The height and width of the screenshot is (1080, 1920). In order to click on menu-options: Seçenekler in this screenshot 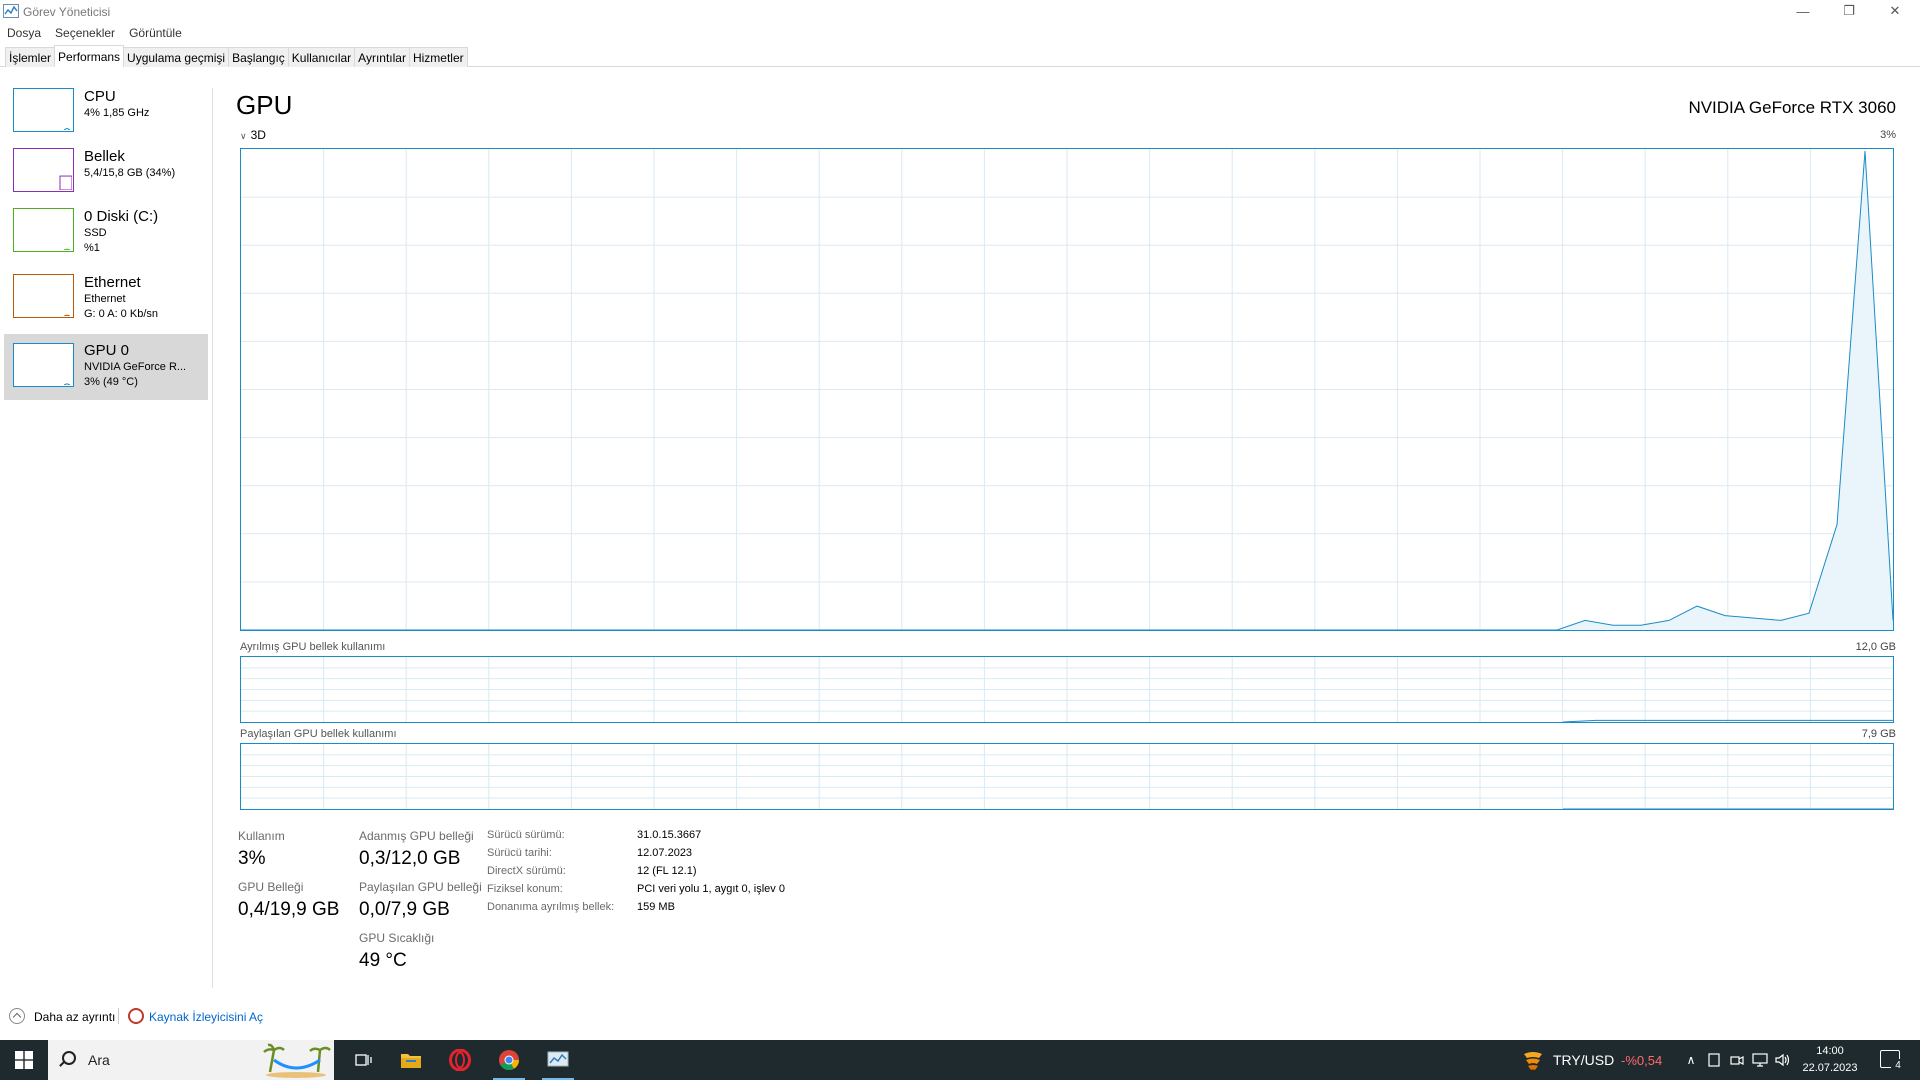, I will do `click(85, 34)`.